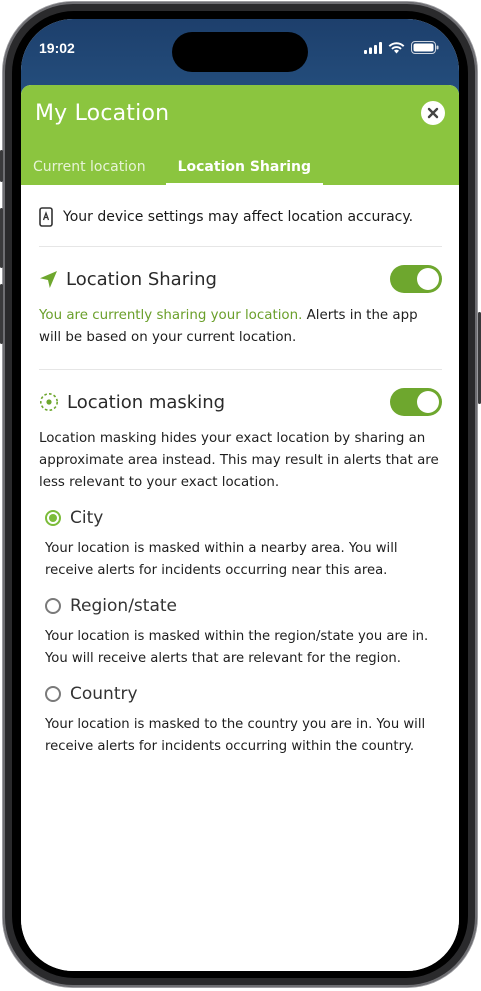  What do you see at coordinates (240, 279) in the screenshot?
I see `location-sharing-row: Location Sharing` at bounding box center [240, 279].